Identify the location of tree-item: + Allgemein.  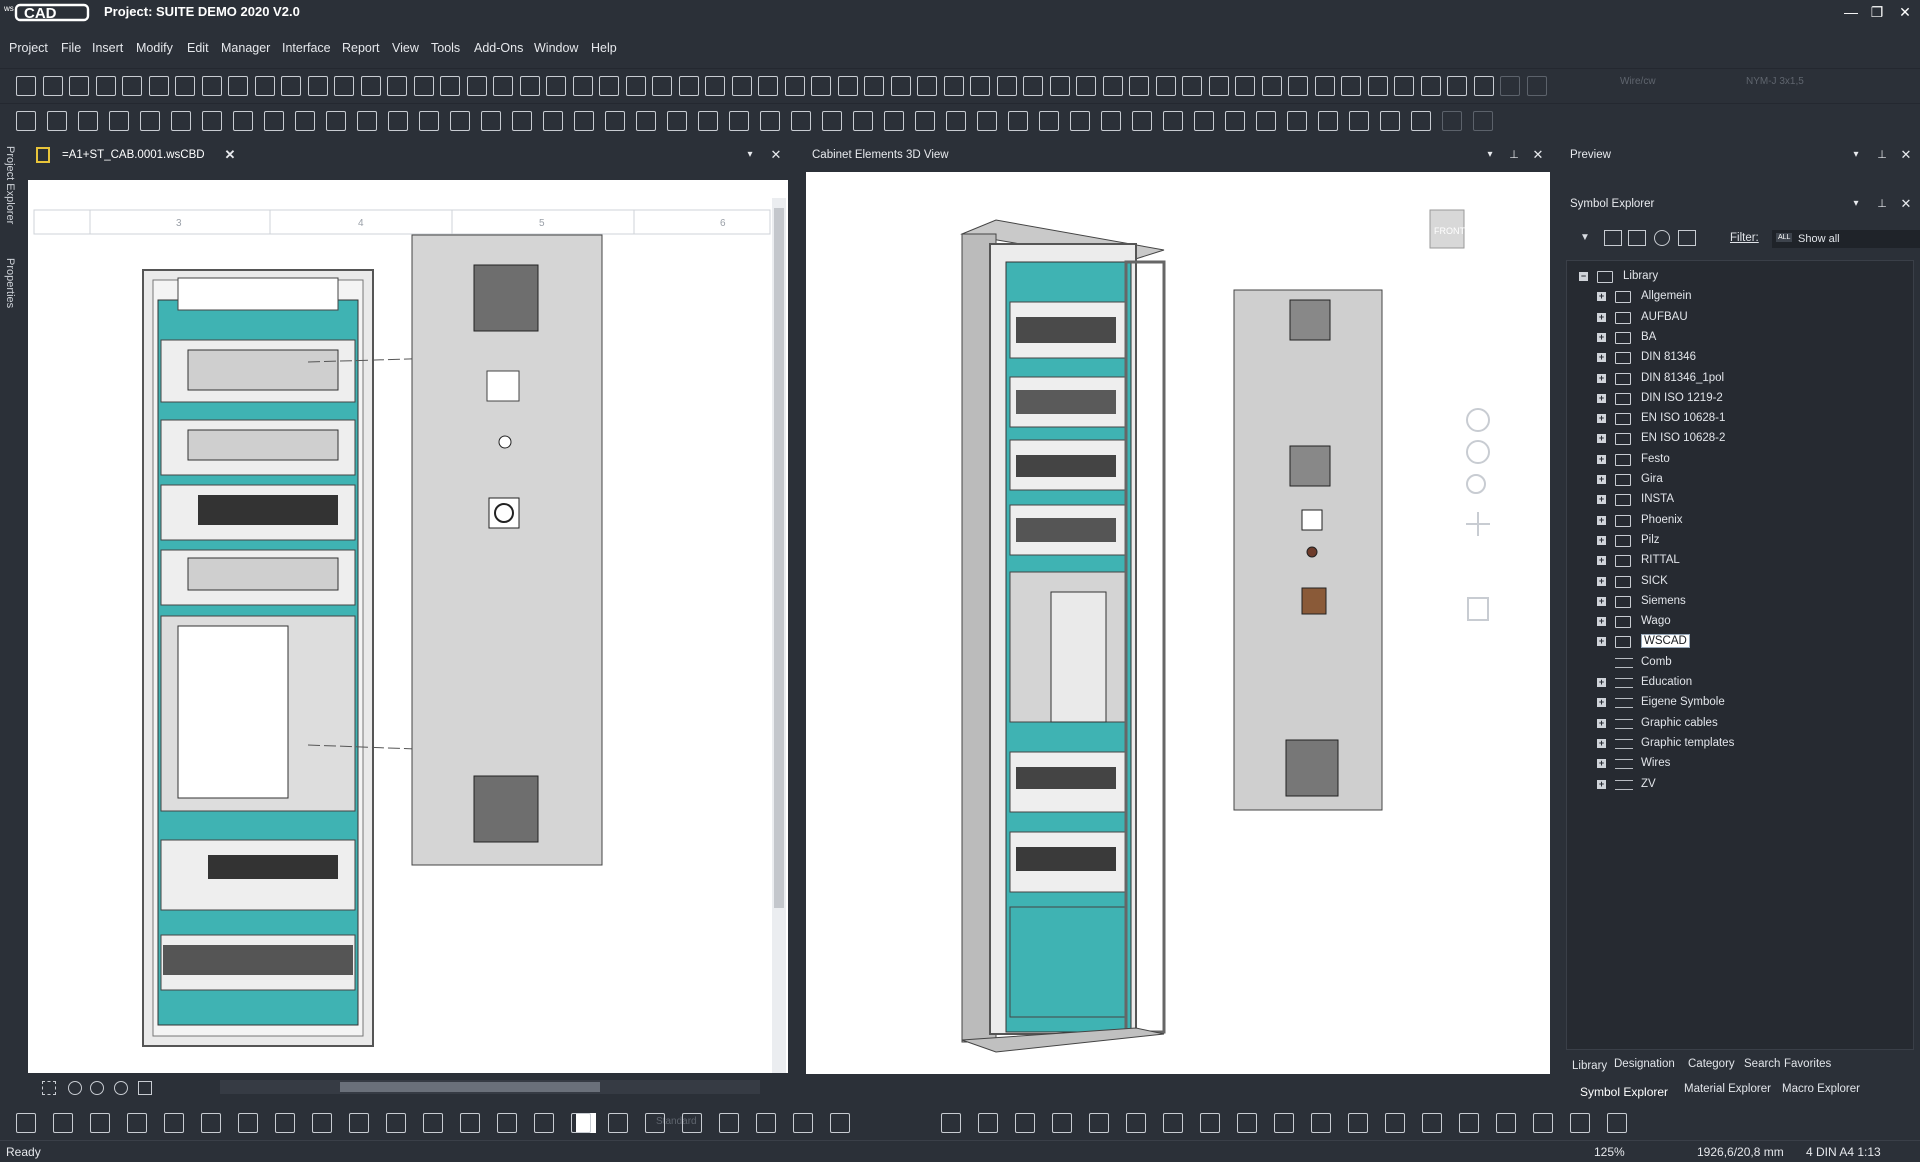
(1737, 297).